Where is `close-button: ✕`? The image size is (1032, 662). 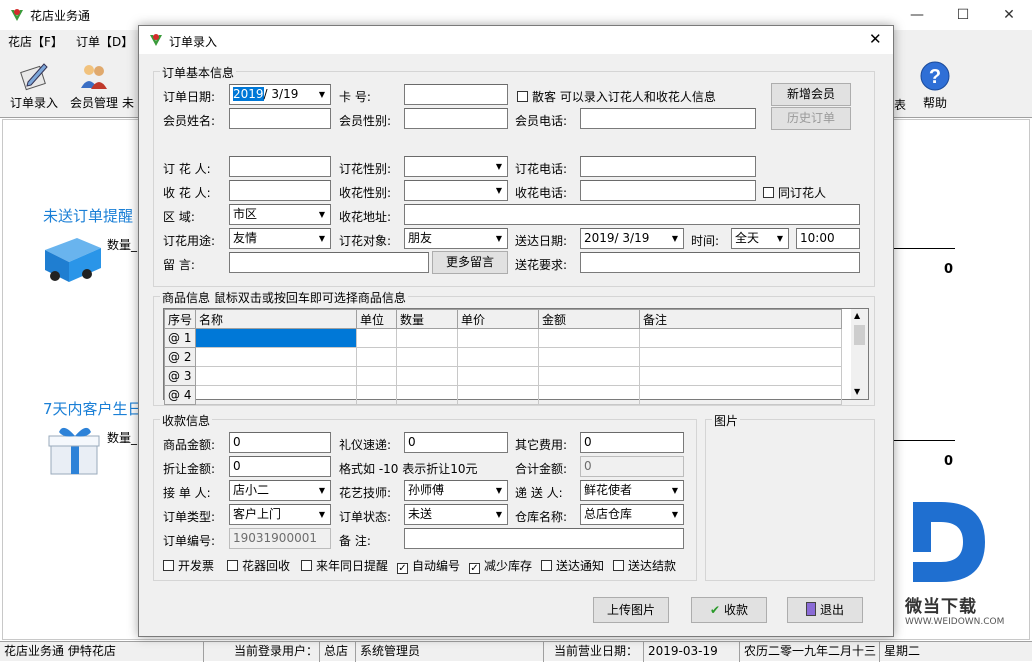 close-button: ✕ is located at coordinates (1009, 15).